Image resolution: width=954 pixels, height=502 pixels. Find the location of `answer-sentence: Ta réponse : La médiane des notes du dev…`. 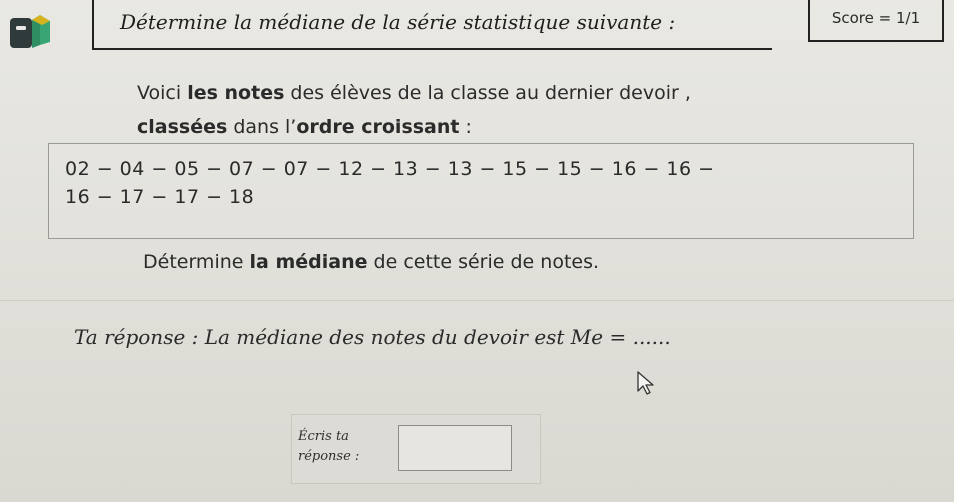

answer-sentence: Ta réponse : La médiane des notes du dev… is located at coordinates (372, 337).